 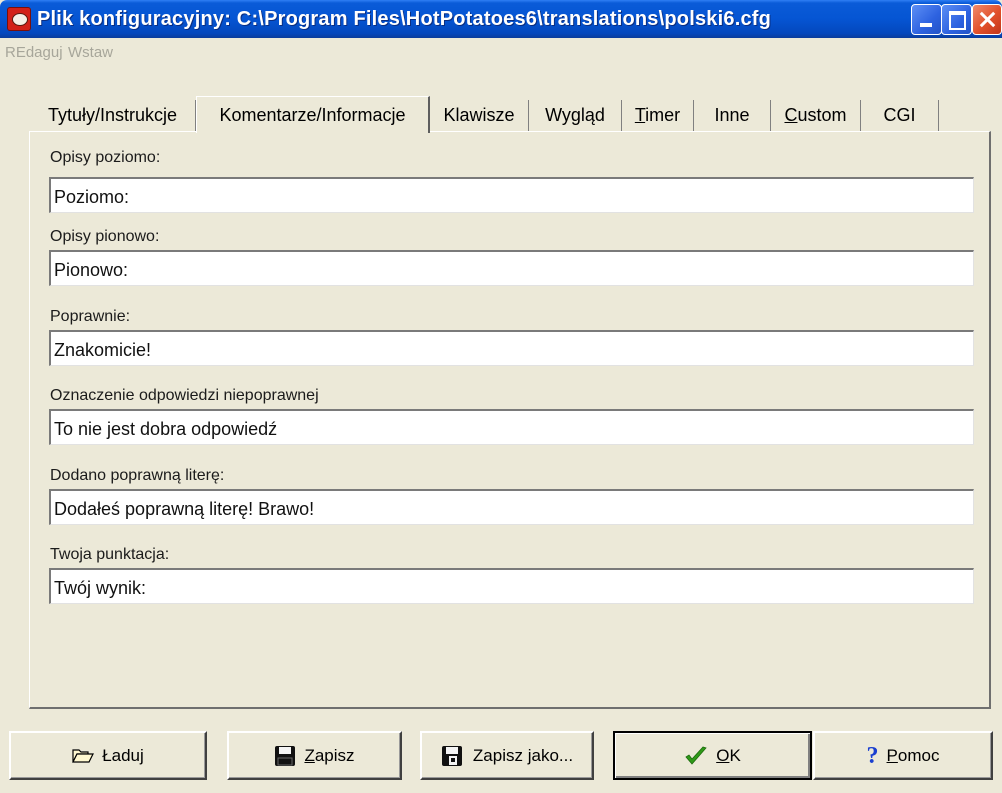 I want to click on ok-button-label: OK, so click(x=728, y=756).